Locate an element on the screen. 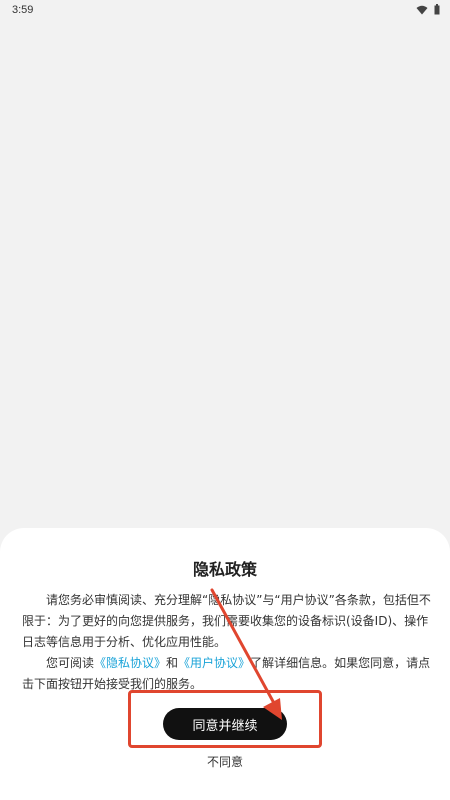 This screenshot has height=800, width=450. wifi-icon is located at coordinates (422, 10).